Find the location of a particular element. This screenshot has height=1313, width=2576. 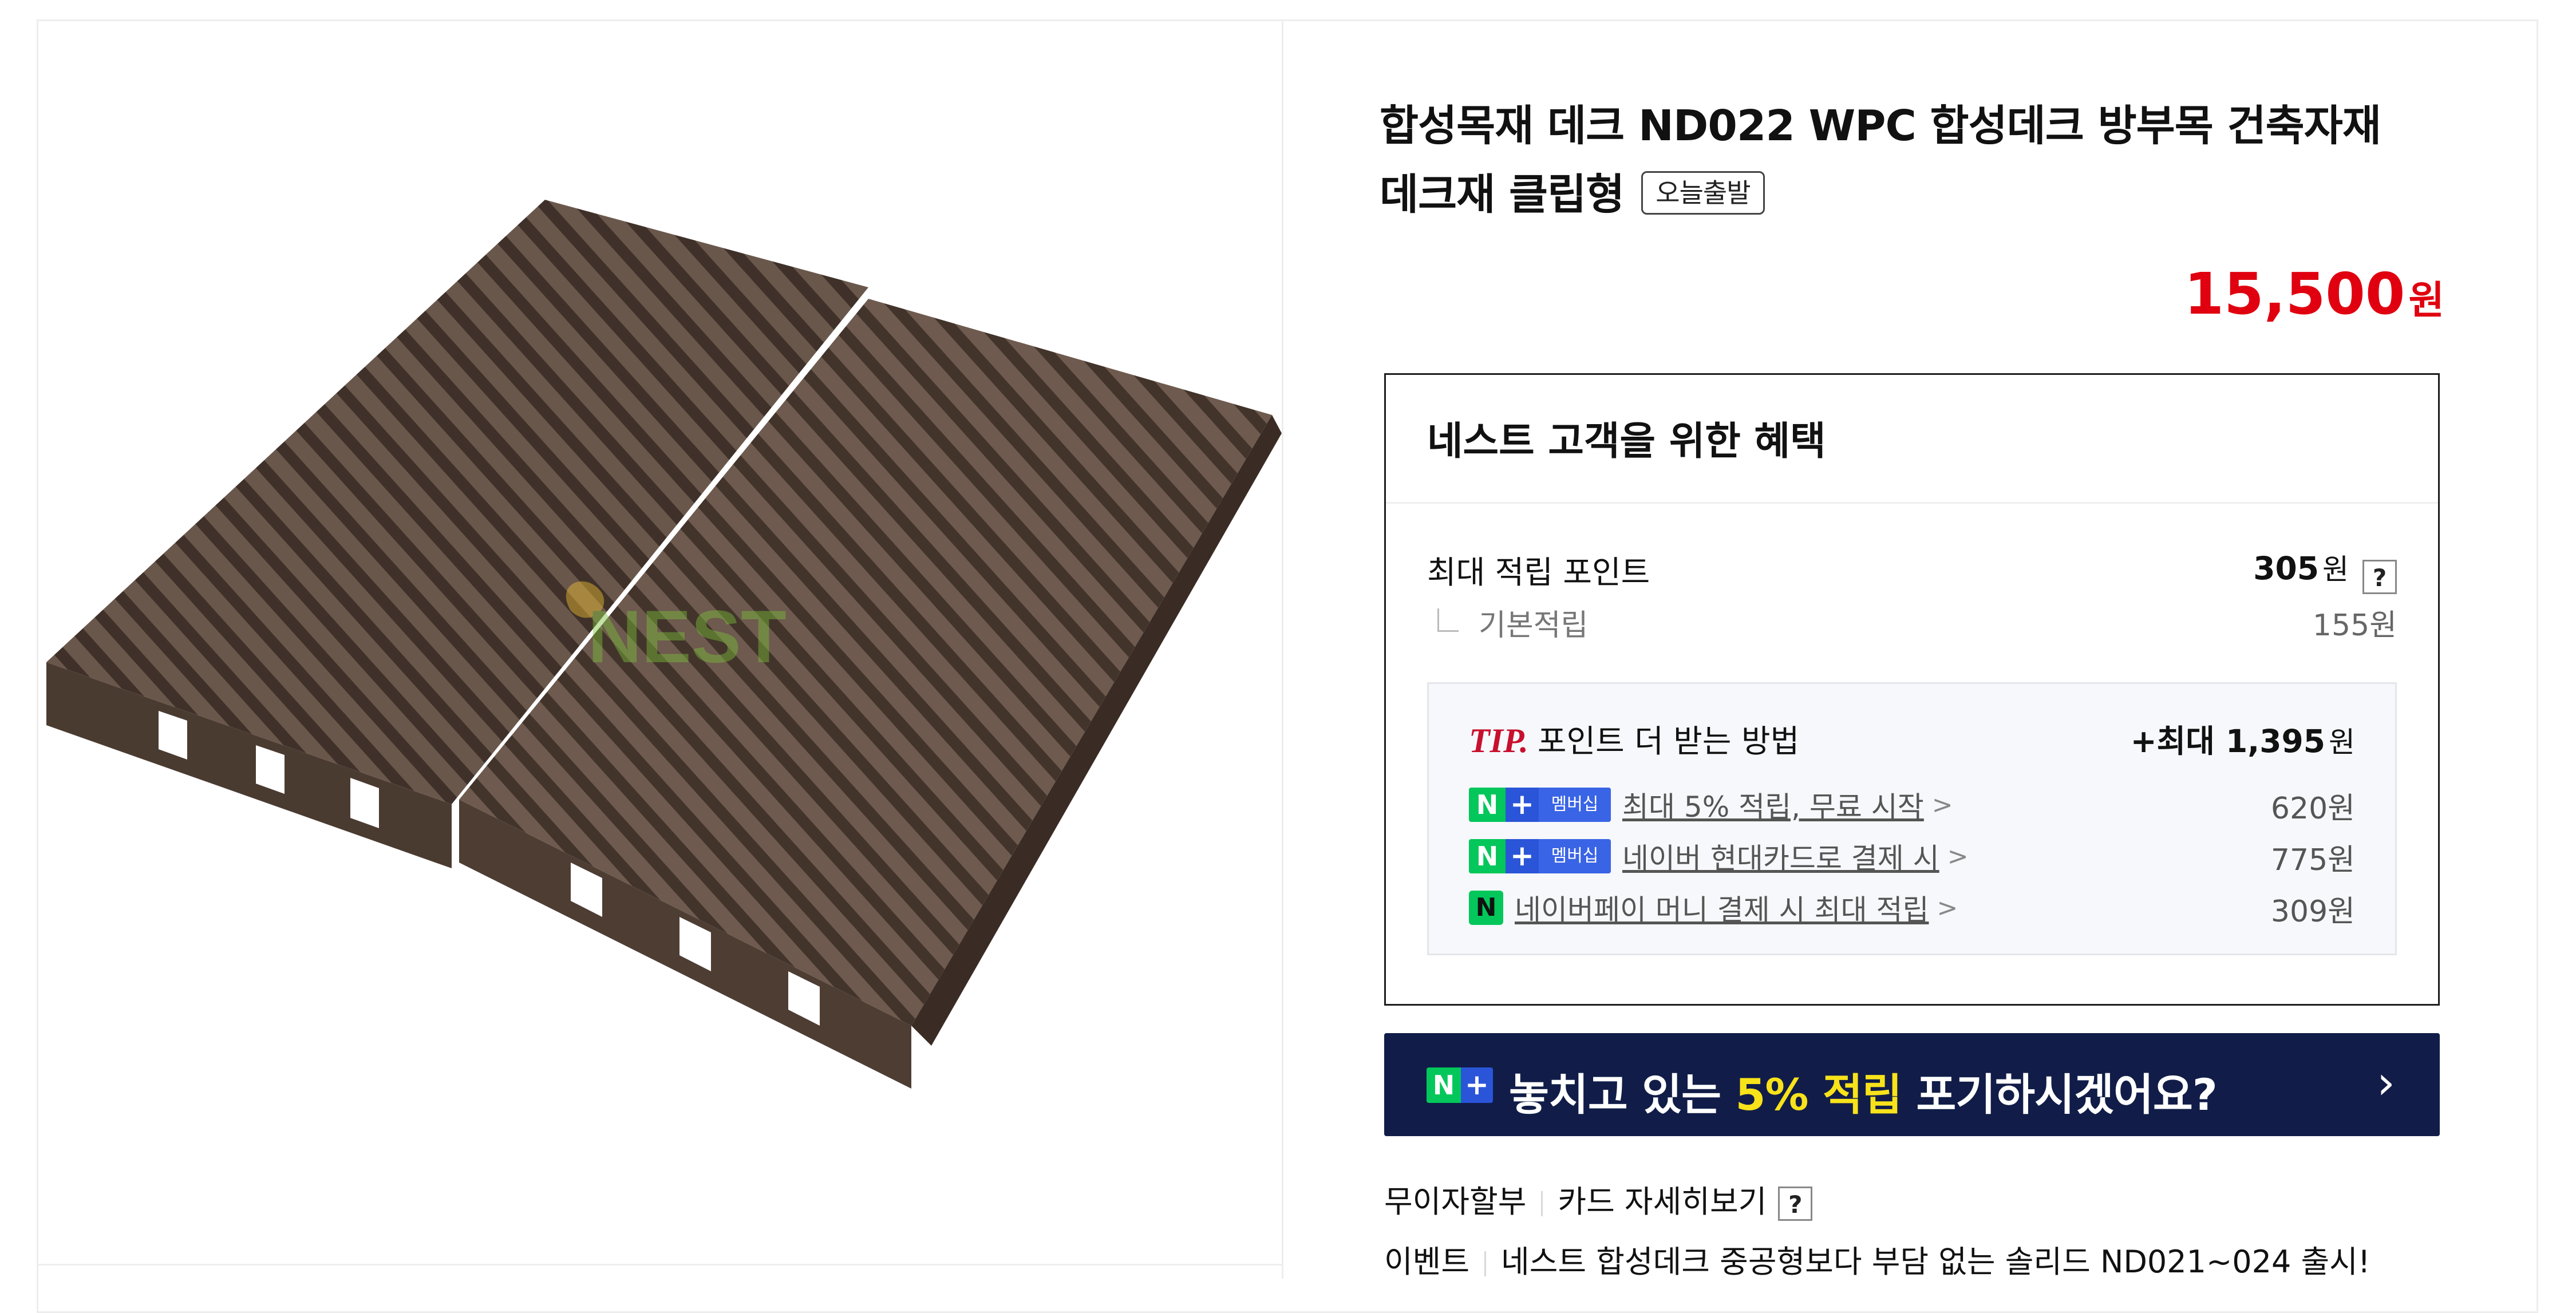

tip-item-amount: 309원 is located at coordinates (2312, 912).